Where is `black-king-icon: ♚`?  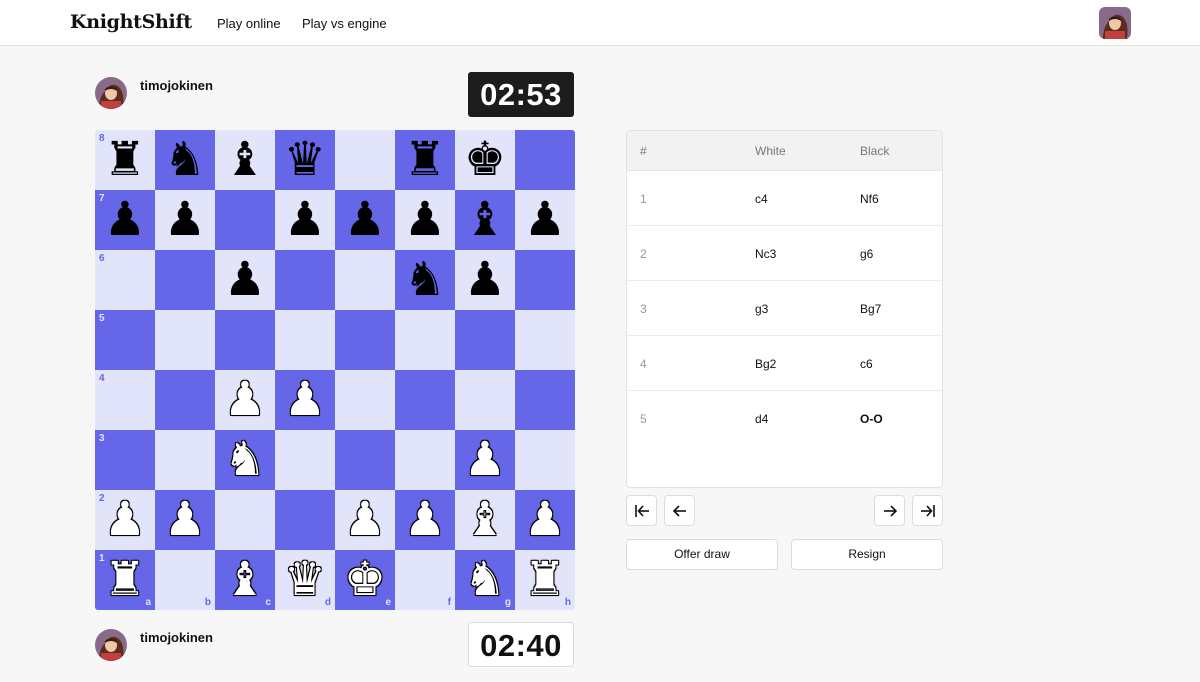 black-king-icon: ♚ is located at coordinates (485, 160).